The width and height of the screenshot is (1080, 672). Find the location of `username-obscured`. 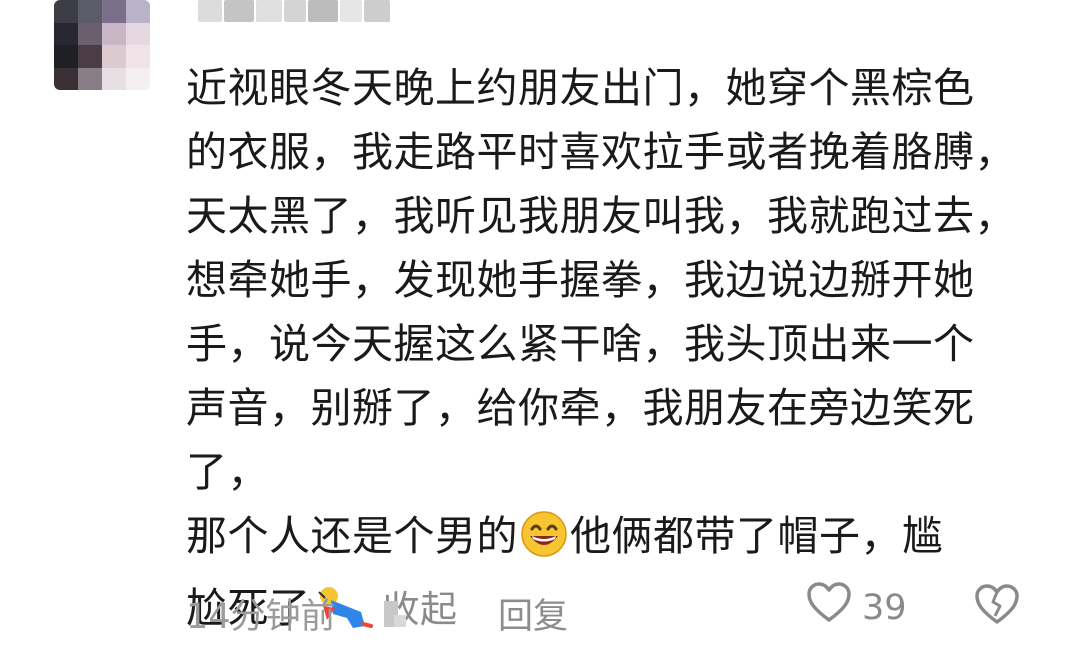

username-obscured is located at coordinates (323, 14).